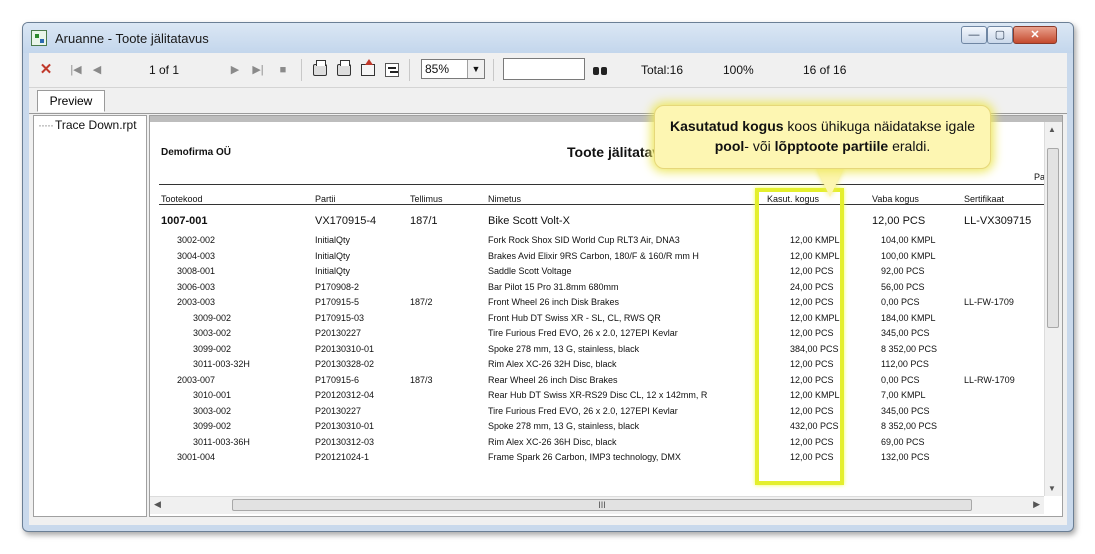 Image resolution: width=1095 pixels, height=554 pixels. I want to click on stop-icon: ■, so click(283, 70).